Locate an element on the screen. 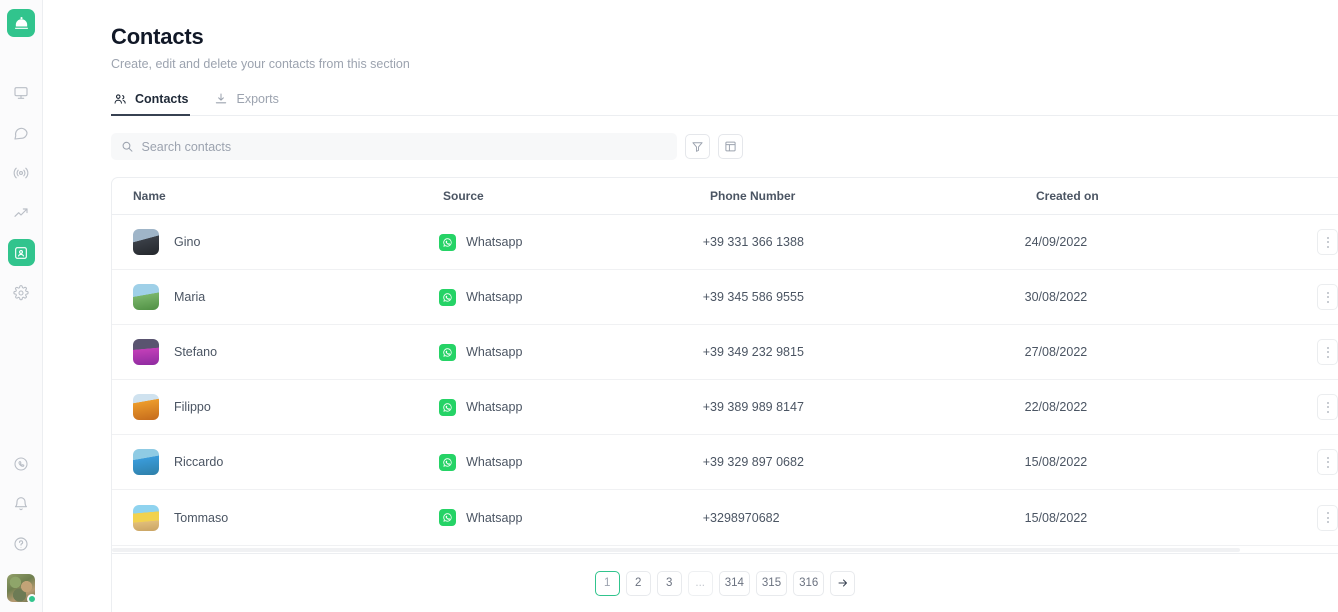  sidebar-item-analytics is located at coordinates (21, 212).